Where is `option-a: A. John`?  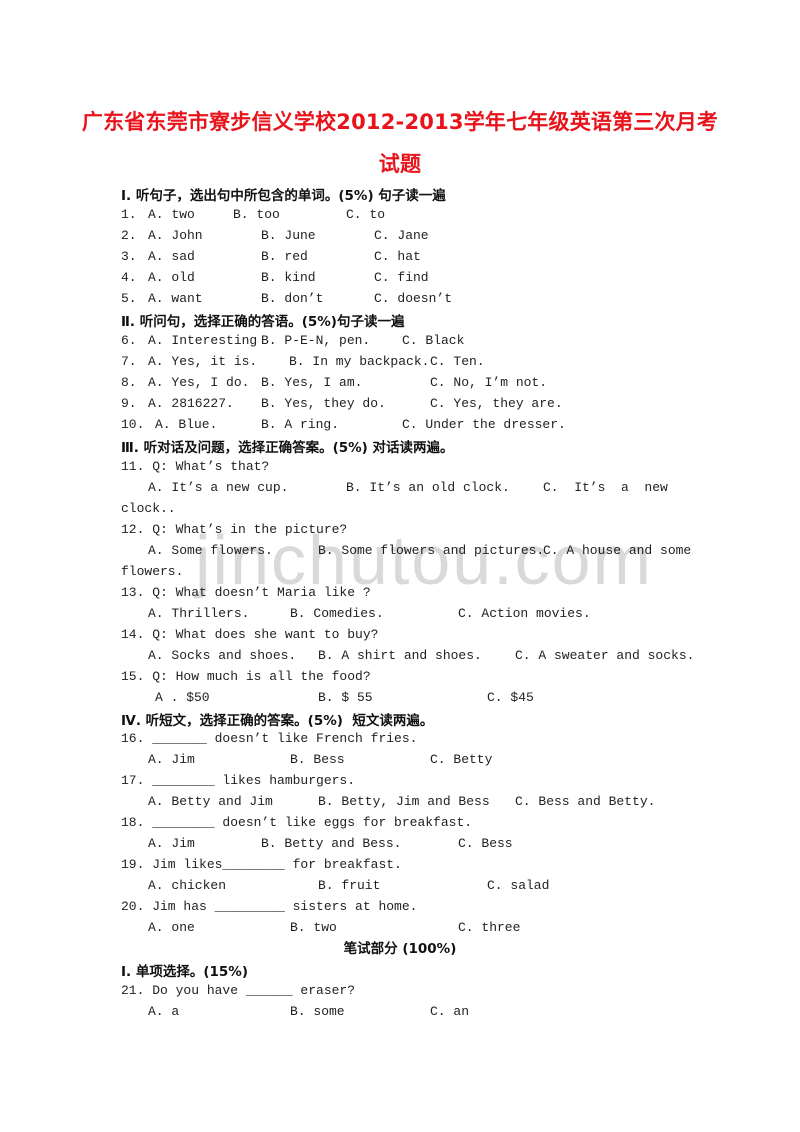 option-a: A. John is located at coordinates (175, 235).